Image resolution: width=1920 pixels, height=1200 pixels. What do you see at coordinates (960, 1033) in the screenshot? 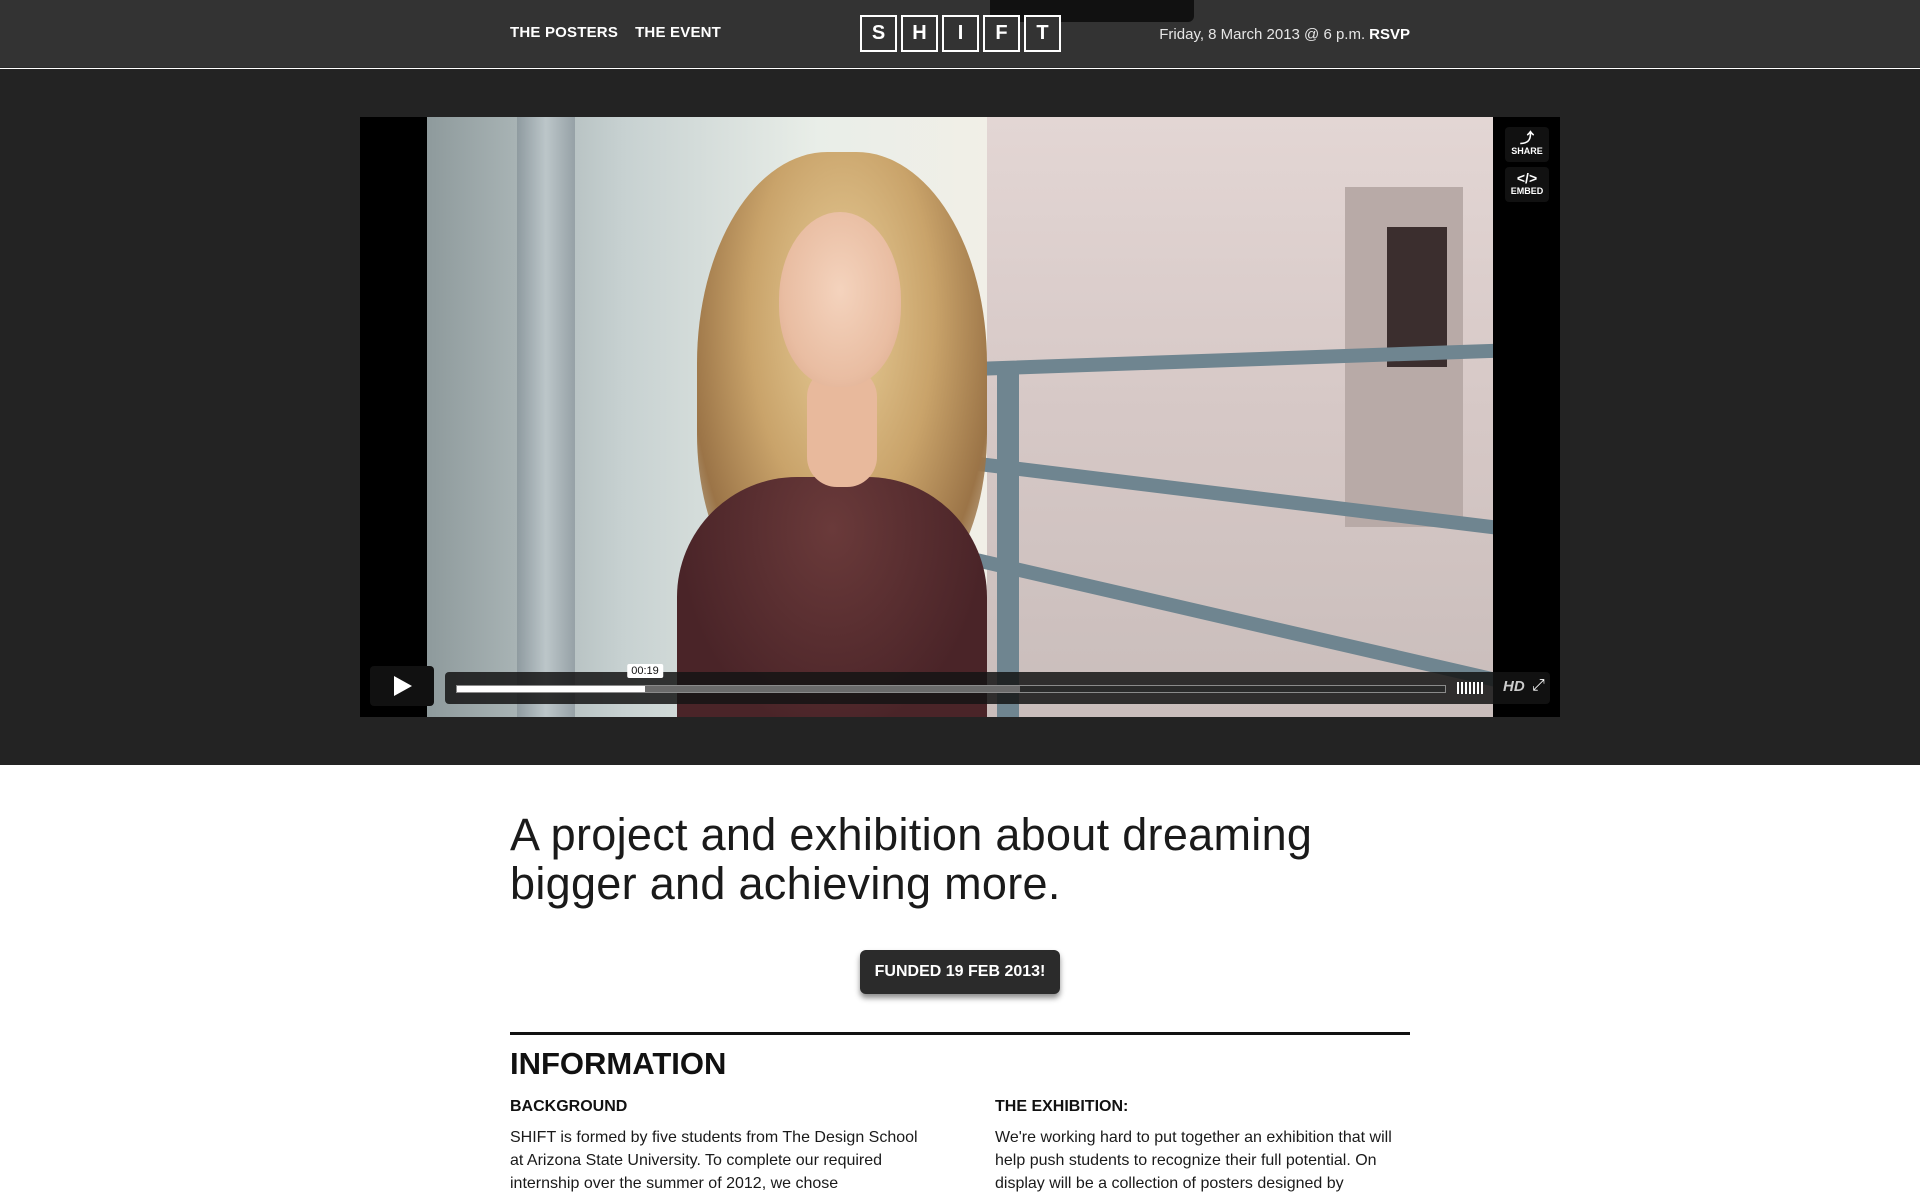
I see `section-divider` at bounding box center [960, 1033].